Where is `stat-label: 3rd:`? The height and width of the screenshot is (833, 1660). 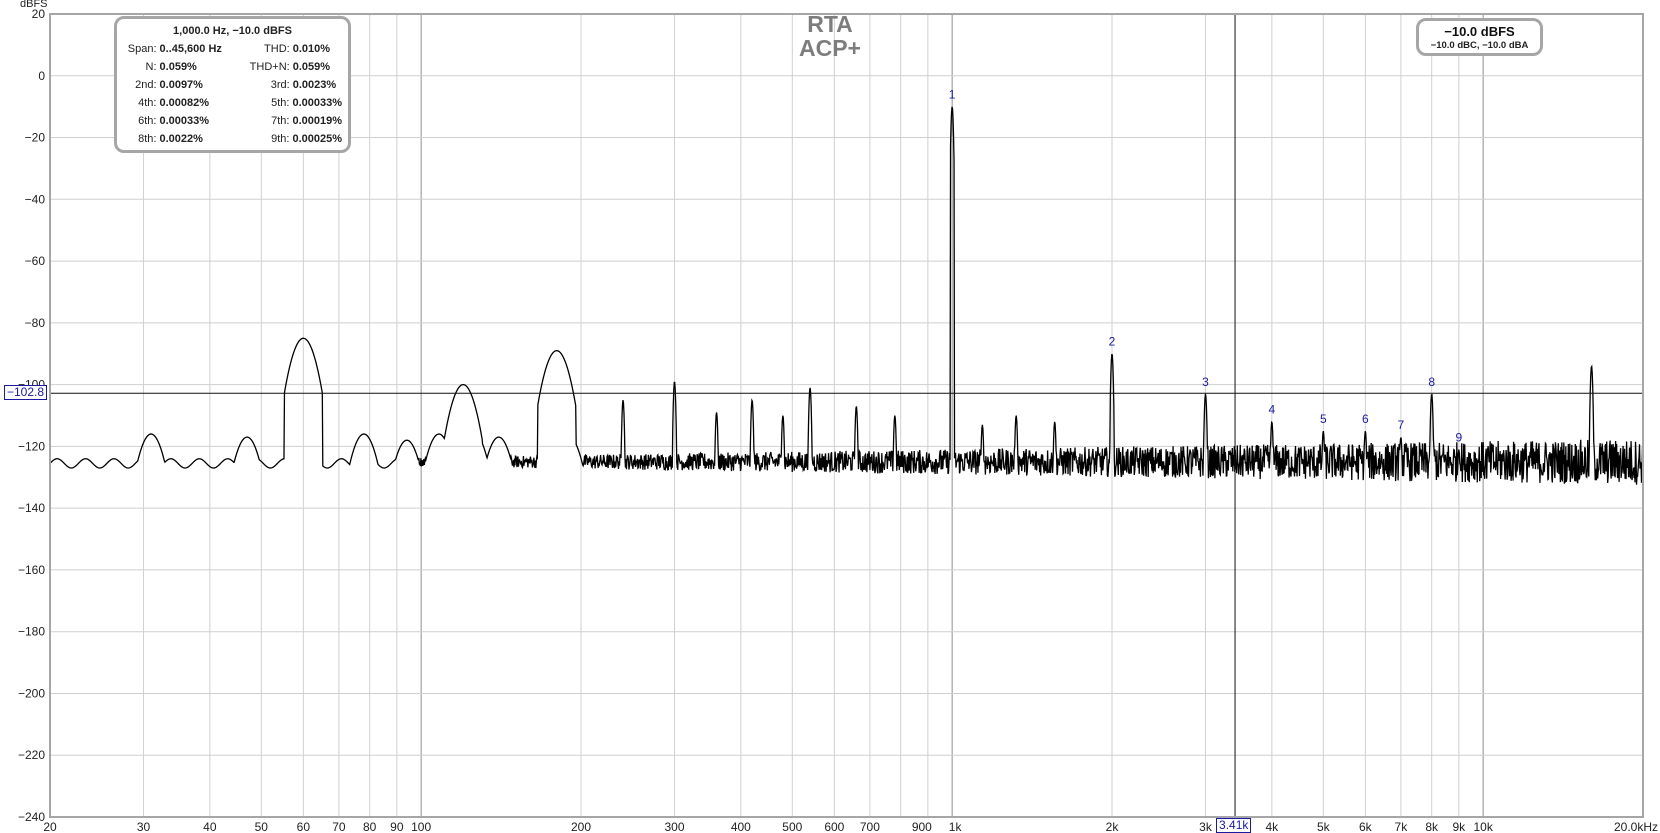
stat-label: 3rd: is located at coordinates (280, 85).